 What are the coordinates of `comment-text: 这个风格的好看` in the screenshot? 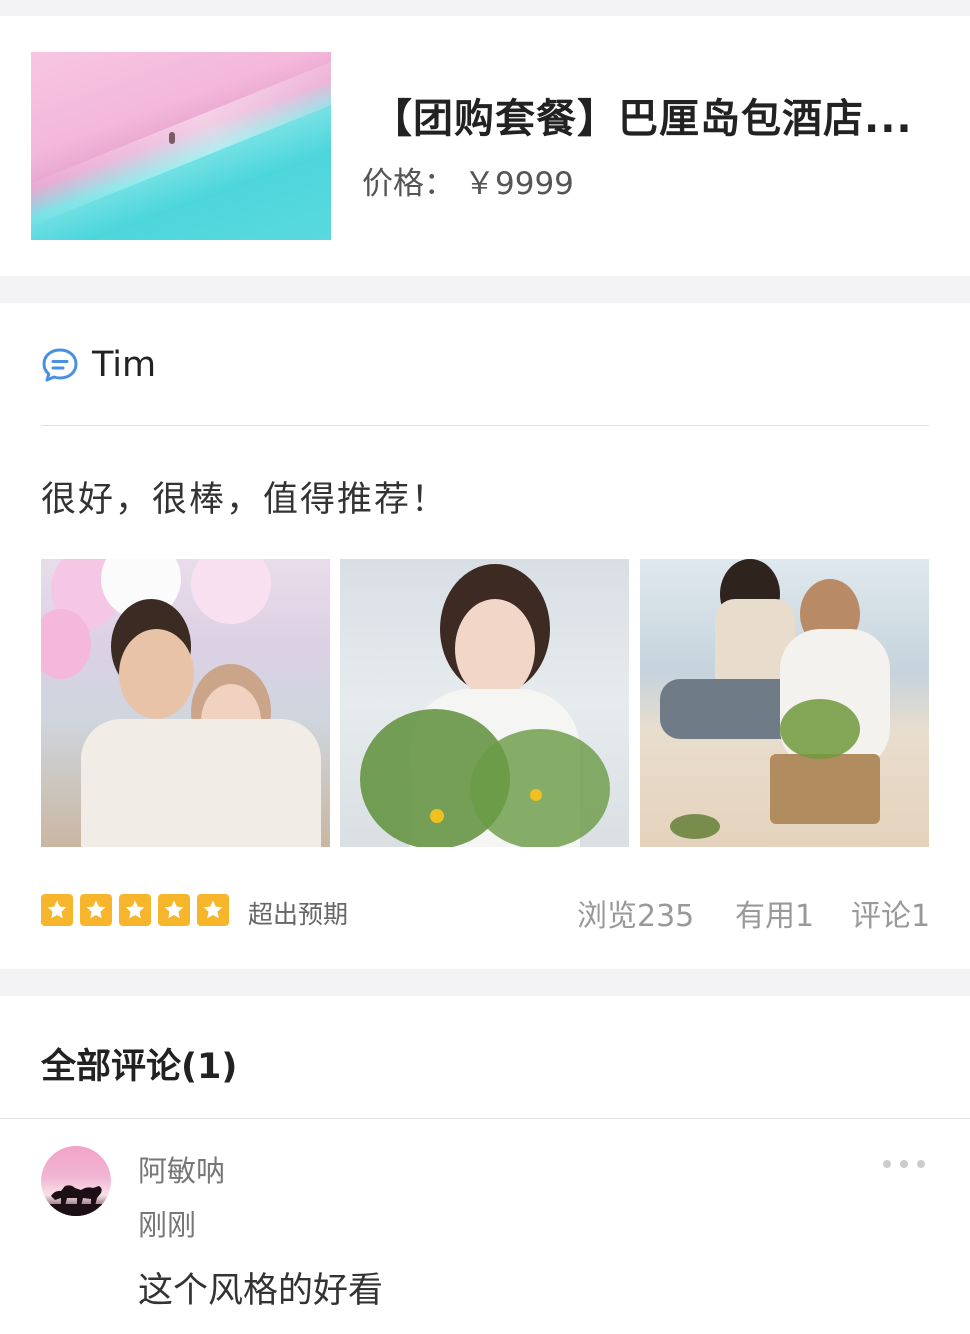 It's located at (261, 1291).